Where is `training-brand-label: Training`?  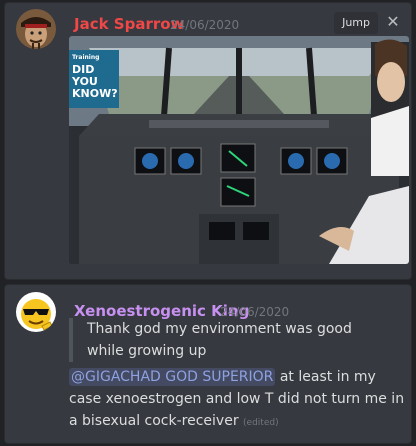 training-brand-label: Training is located at coordinates (86, 57).